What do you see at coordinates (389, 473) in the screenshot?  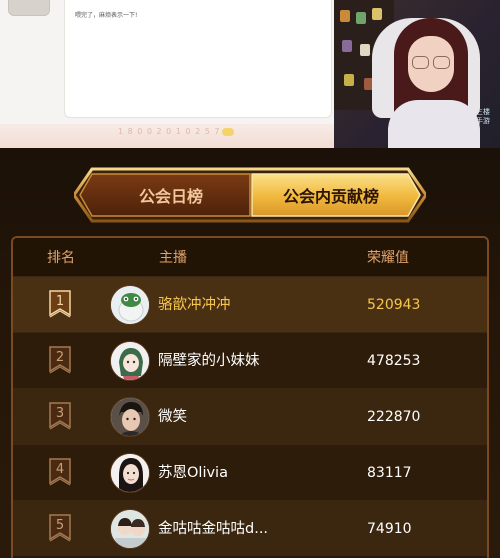 I see `honor-value: 83117` at bounding box center [389, 473].